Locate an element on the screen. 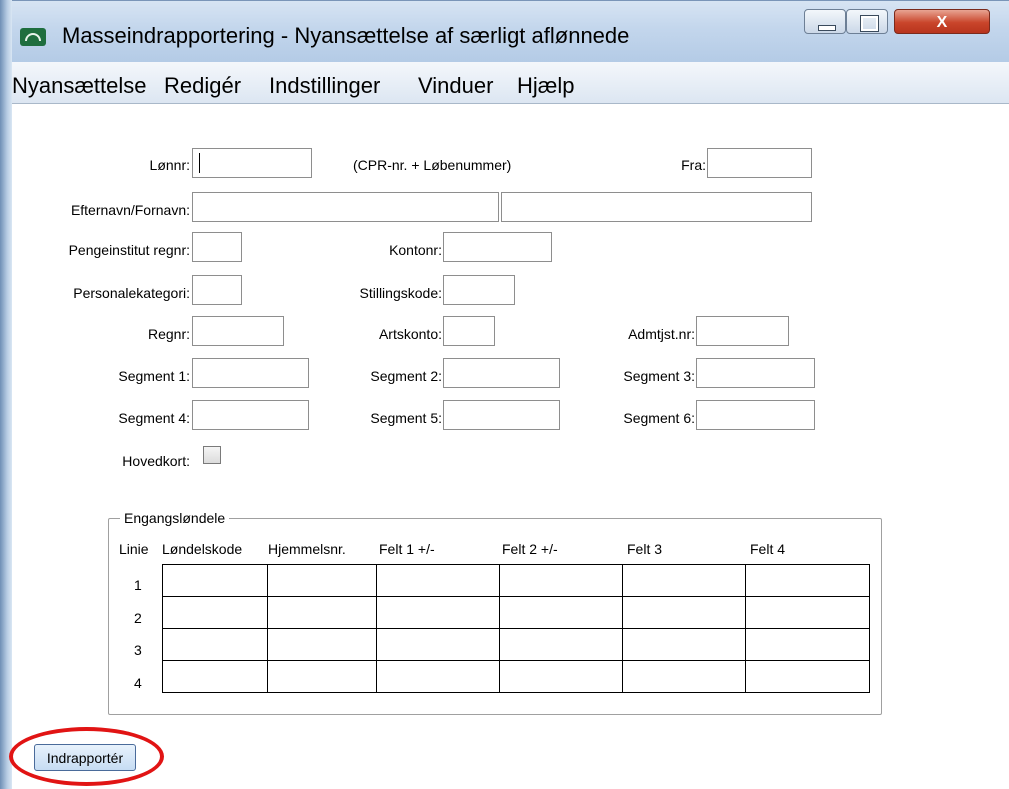 The width and height of the screenshot is (1009, 789). admtjst-label: Admtjst.nr: is located at coordinates (661, 334).